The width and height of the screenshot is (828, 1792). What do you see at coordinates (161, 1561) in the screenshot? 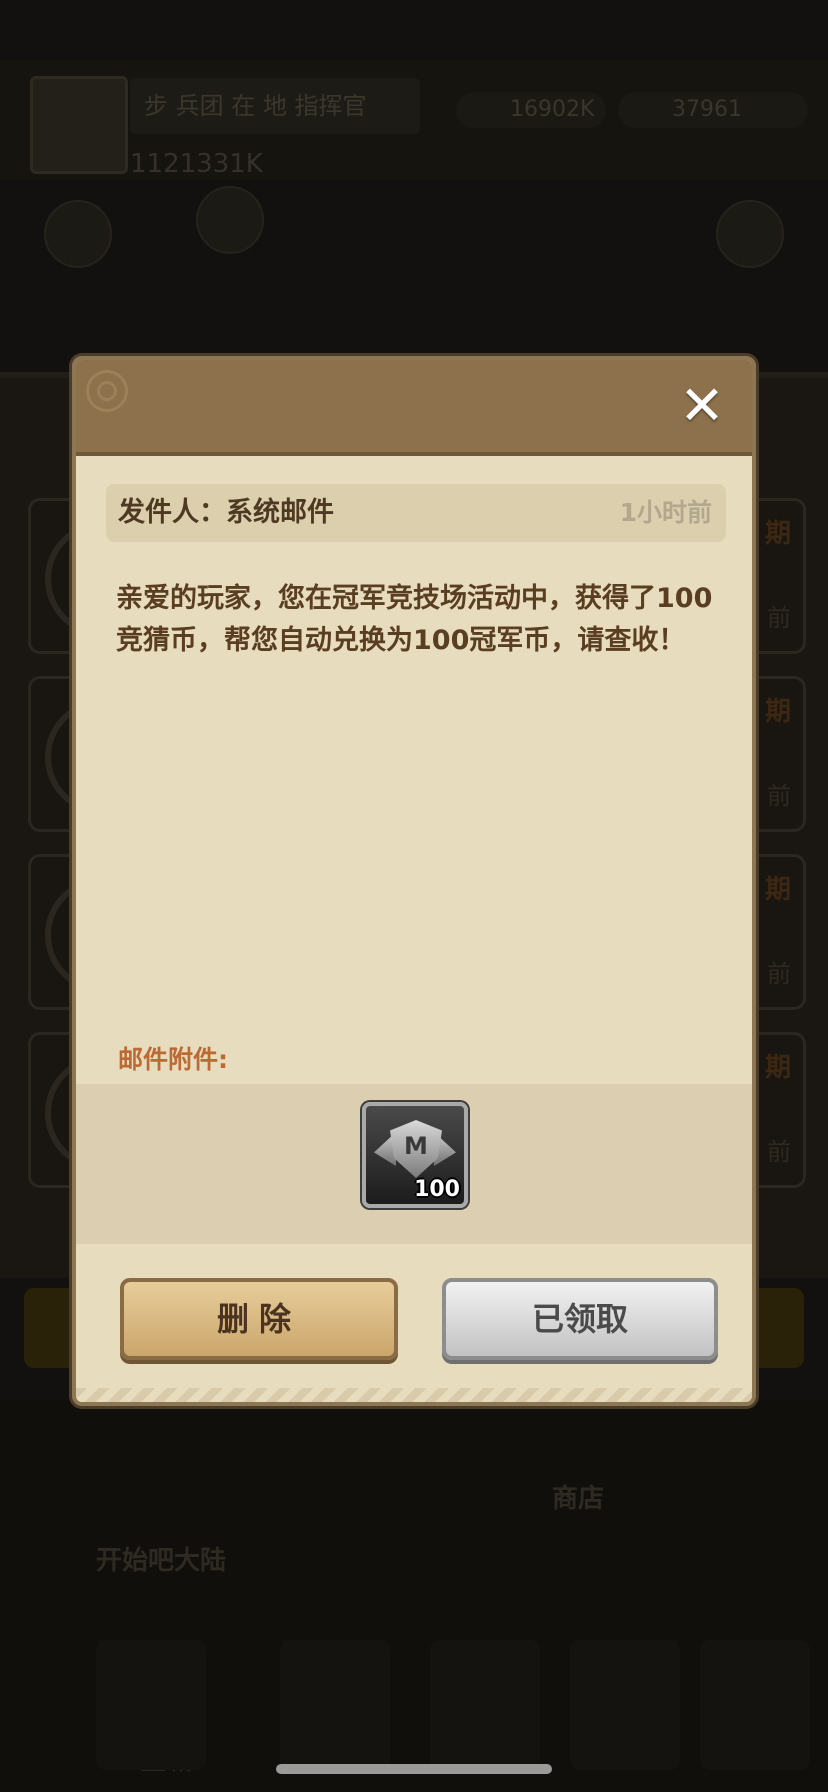
I see `bottom-label: 开始吧大陆` at bounding box center [161, 1561].